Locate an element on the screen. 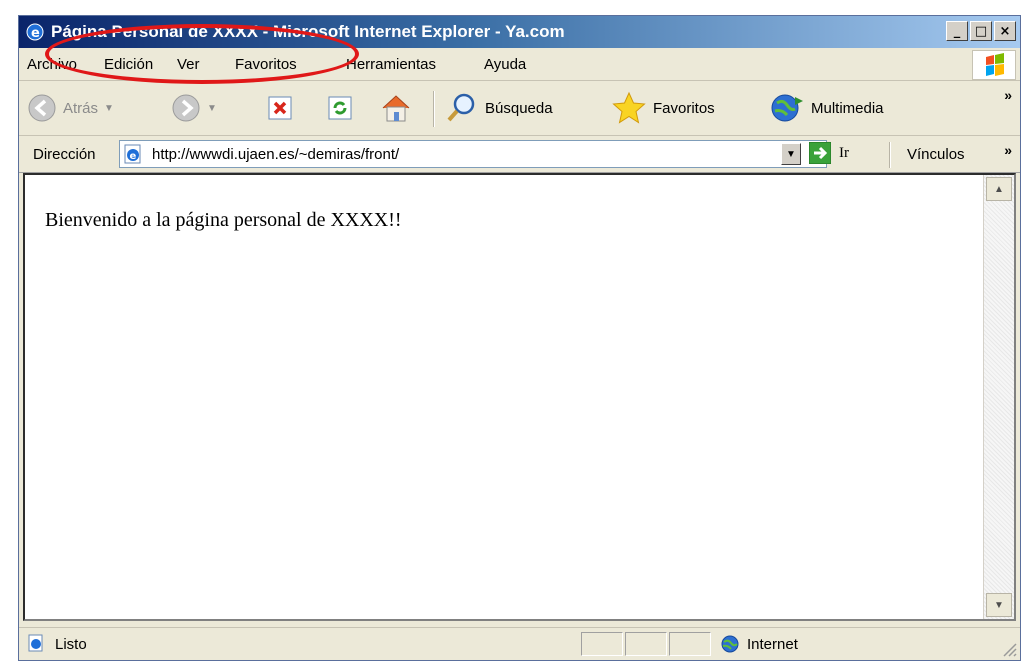 This screenshot has width=1027, height=664. forward-dropdown-icon: ▼ is located at coordinates (212, 108).